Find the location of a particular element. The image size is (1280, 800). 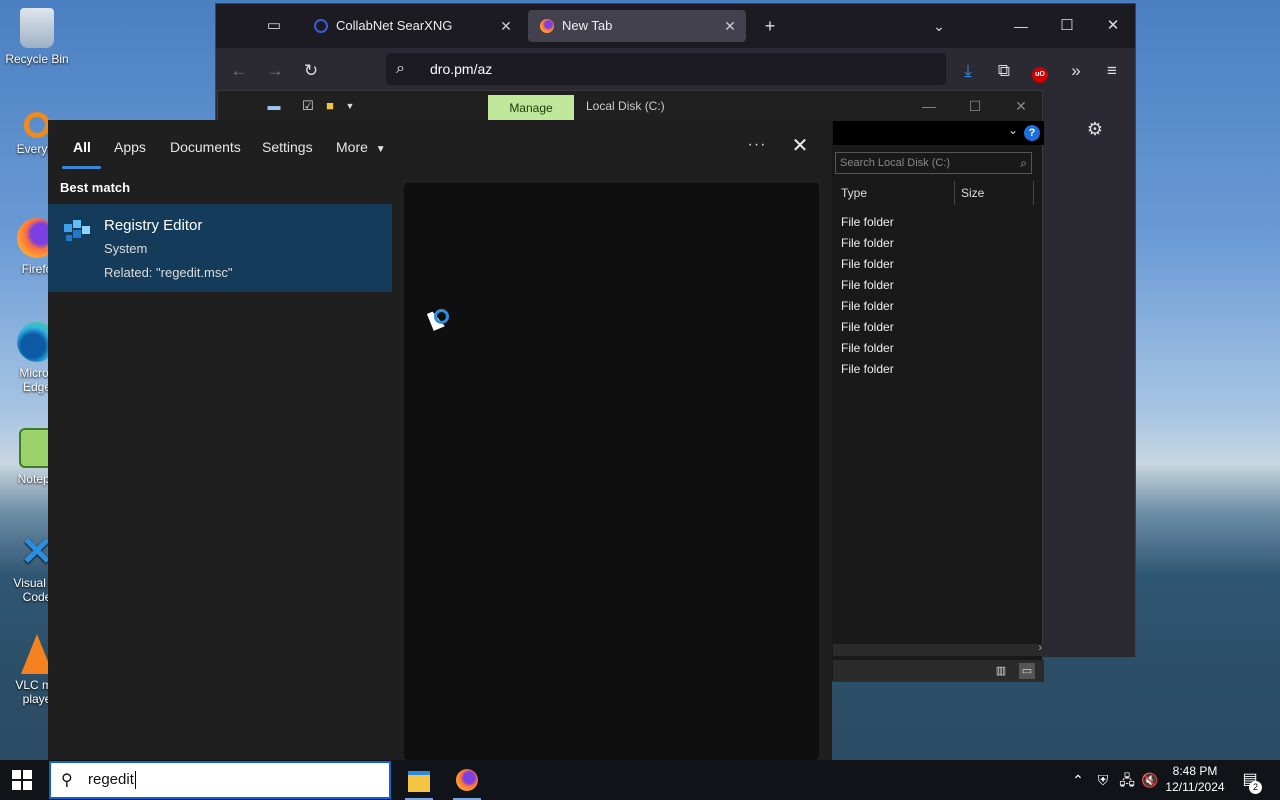

notification-center-icon: ▤ 2 is located at coordinates (1250, 781).